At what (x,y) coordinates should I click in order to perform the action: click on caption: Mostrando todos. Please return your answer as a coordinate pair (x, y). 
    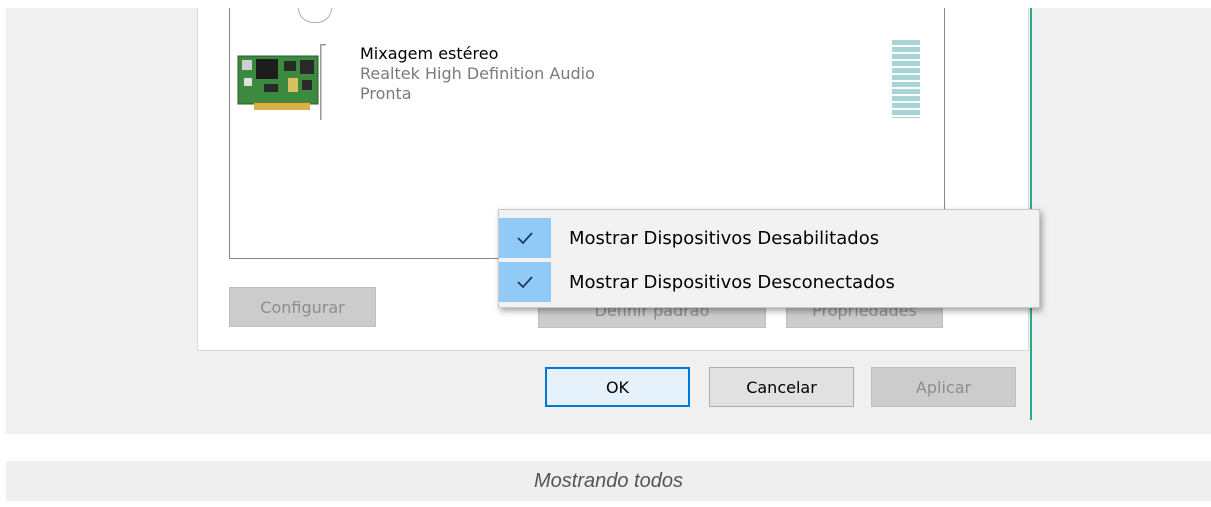
    Looking at the image, I should click on (608, 481).